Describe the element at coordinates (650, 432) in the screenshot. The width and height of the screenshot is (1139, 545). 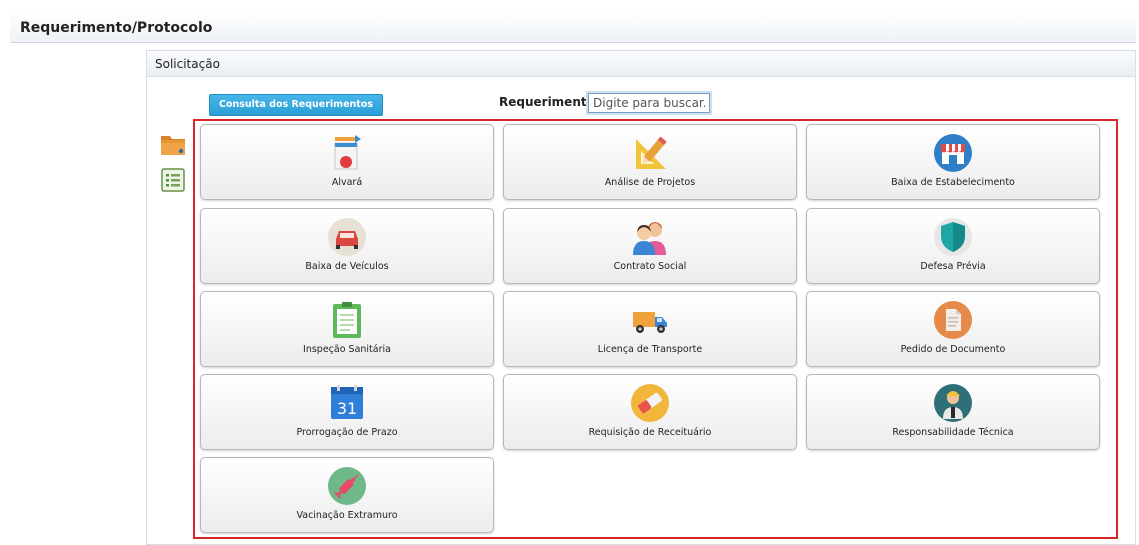
I see `tile-label: Requisição de Receituário` at that location.